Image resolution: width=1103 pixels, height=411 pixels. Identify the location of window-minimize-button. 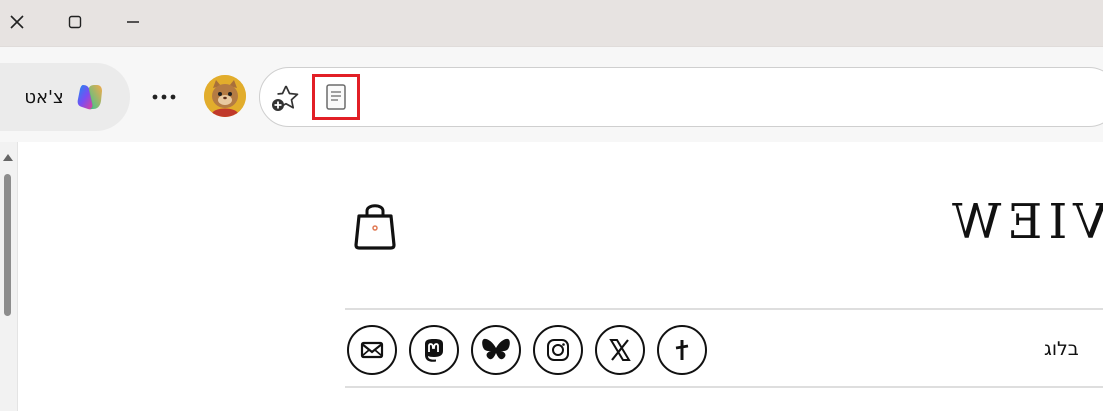
(133, 22).